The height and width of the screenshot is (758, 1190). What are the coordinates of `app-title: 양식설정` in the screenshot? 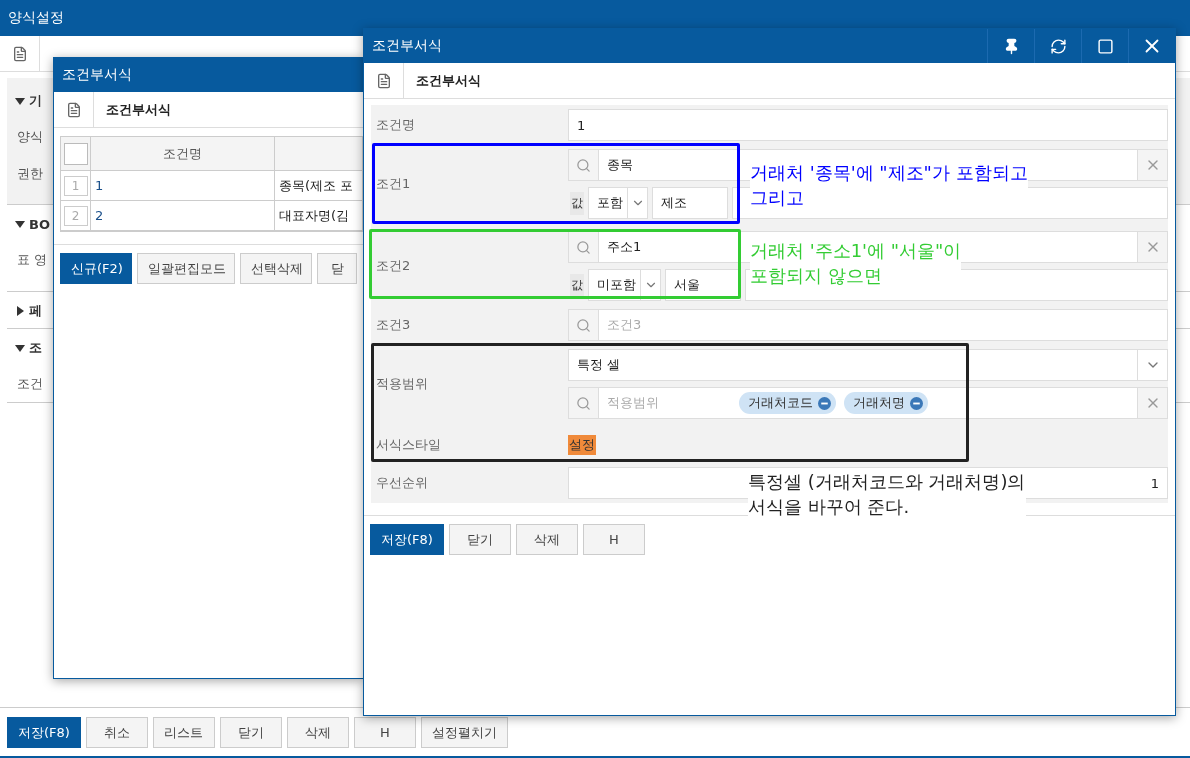 It's located at (36, 18).